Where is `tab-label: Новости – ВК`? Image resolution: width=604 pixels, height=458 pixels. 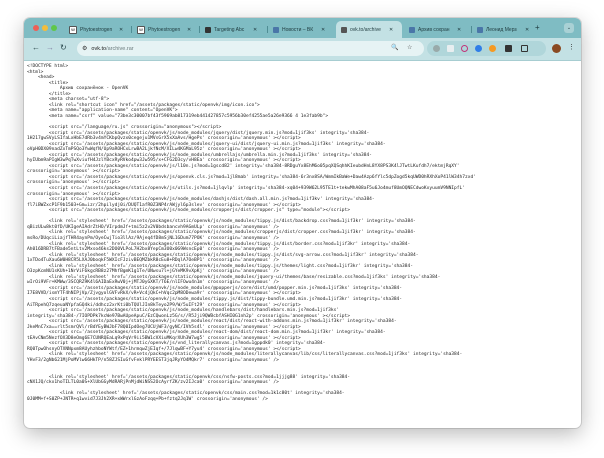
tab-label: Новости – ВК is located at coordinates (298, 29).